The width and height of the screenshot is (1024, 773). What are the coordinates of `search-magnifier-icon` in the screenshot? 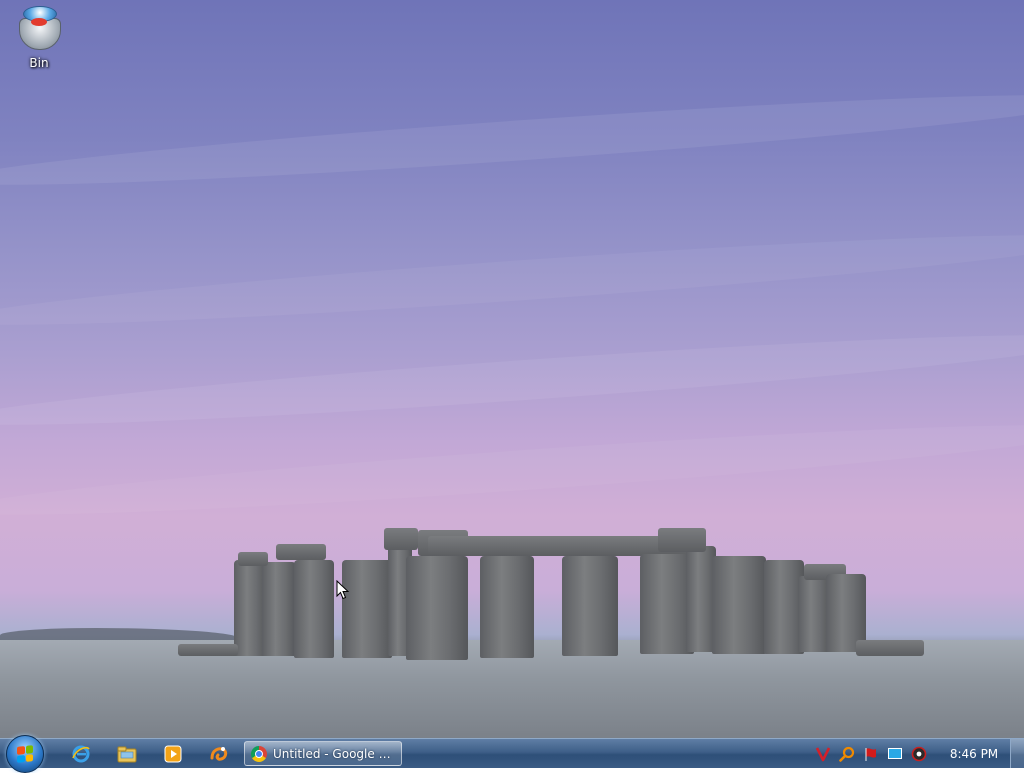 It's located at (847, 754).